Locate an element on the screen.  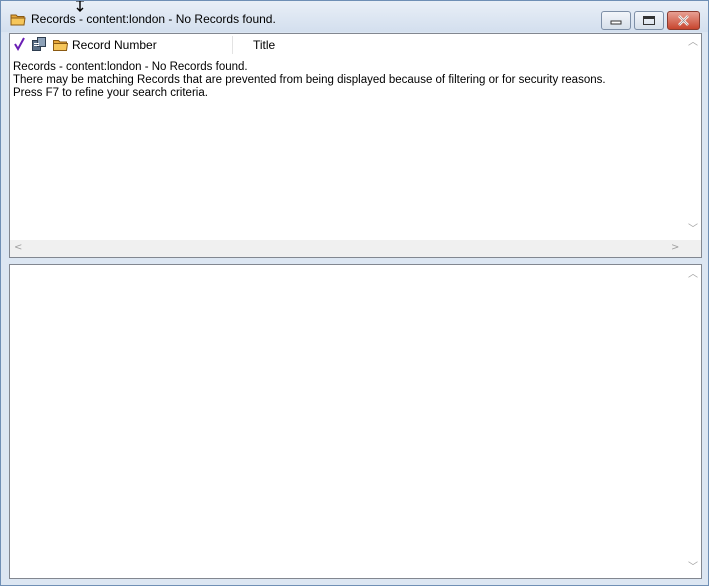
pane-splitter is located at coordinates (355, 260).